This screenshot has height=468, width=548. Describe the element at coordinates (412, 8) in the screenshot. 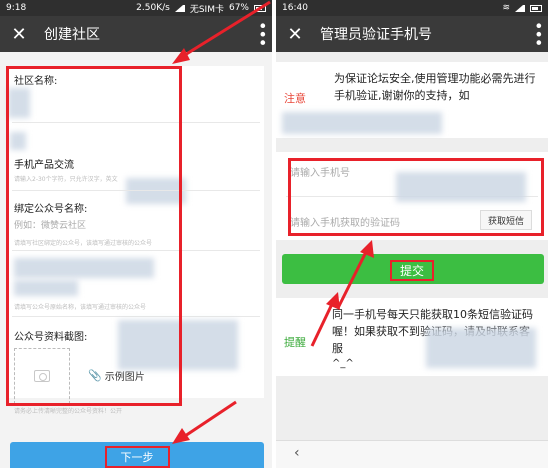

I see `status-bar: 16:40 ≋` at that location.